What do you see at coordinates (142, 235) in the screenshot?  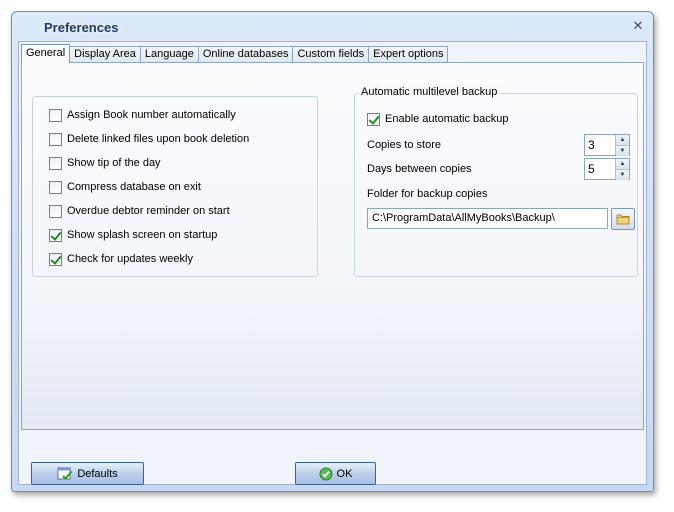 I see `option-label: Show splash screen on startup` at bounding box center [142, 235].